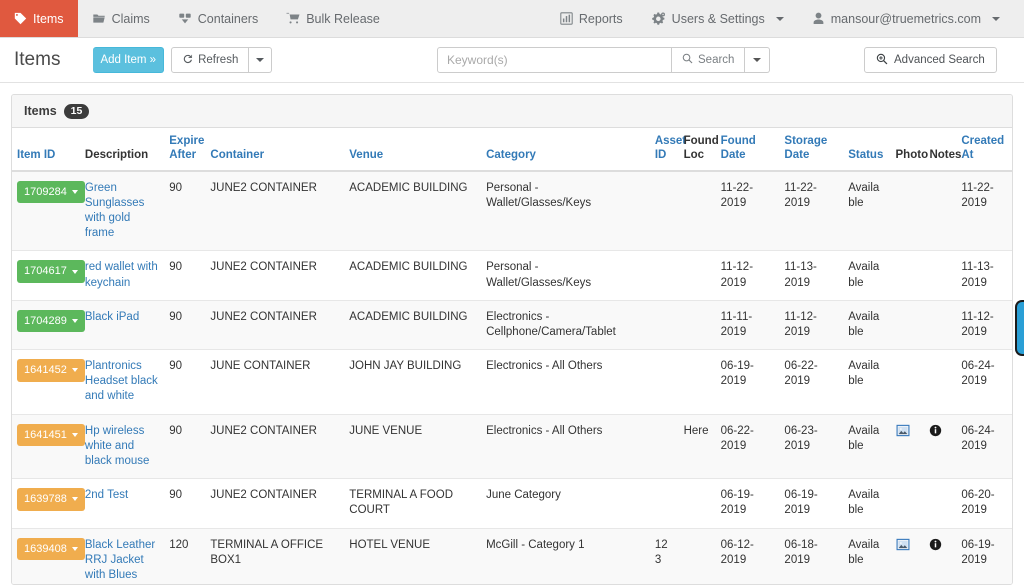  I want to click on nav-tab-claims: Claims, so click(121, 18).